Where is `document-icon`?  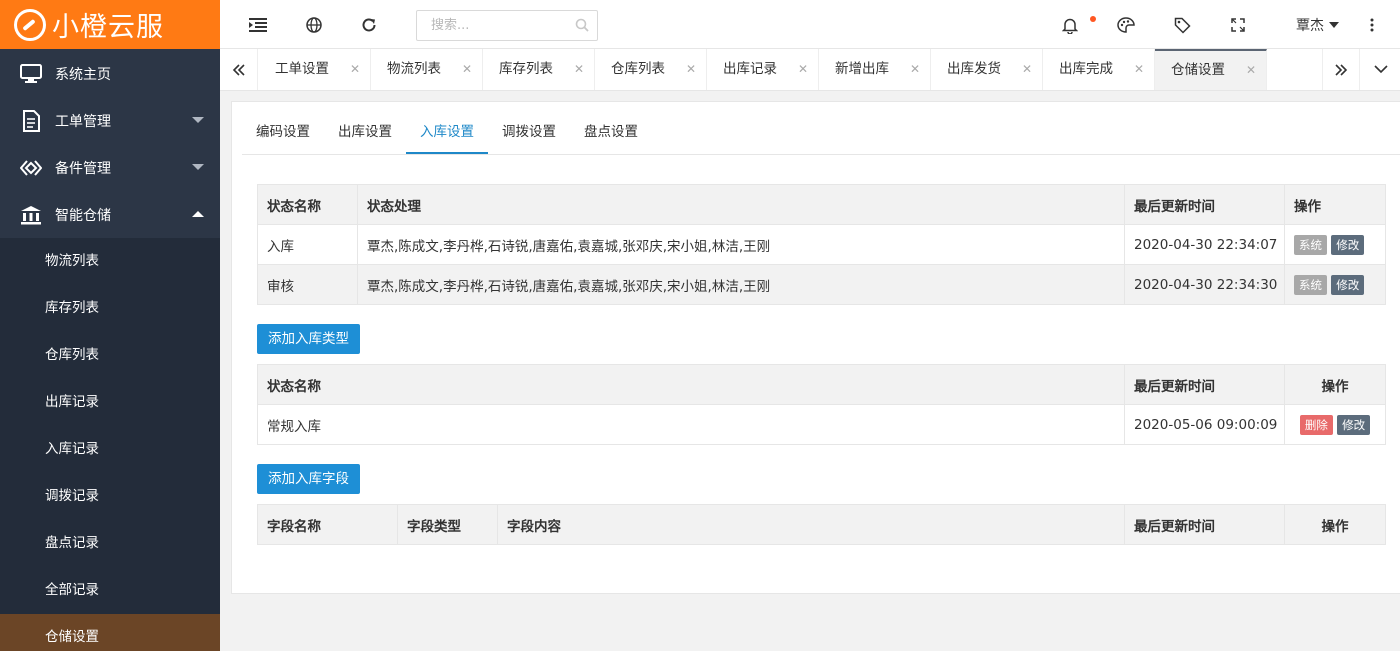
document-icon is located at coordinates (31, 120).